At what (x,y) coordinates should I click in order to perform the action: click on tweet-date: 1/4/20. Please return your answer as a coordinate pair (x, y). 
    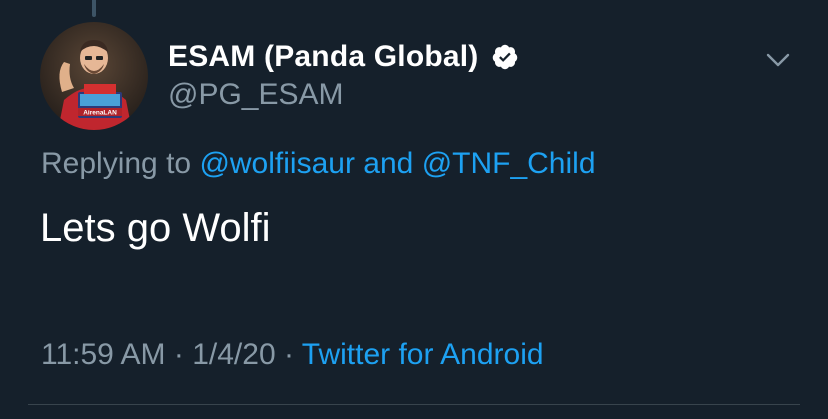
    Looking at the image, I should click on (233, 354).